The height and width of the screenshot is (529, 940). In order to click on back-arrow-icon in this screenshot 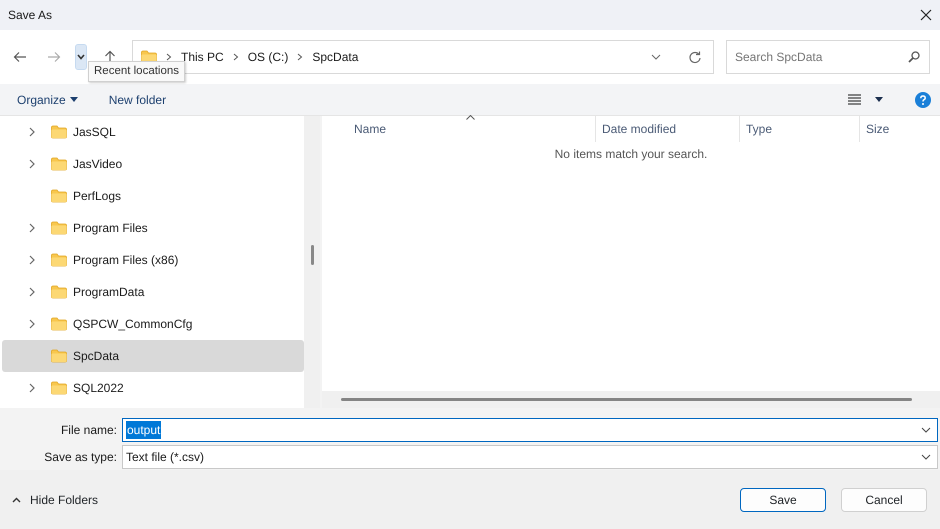, I will do `click(20, 57)`.